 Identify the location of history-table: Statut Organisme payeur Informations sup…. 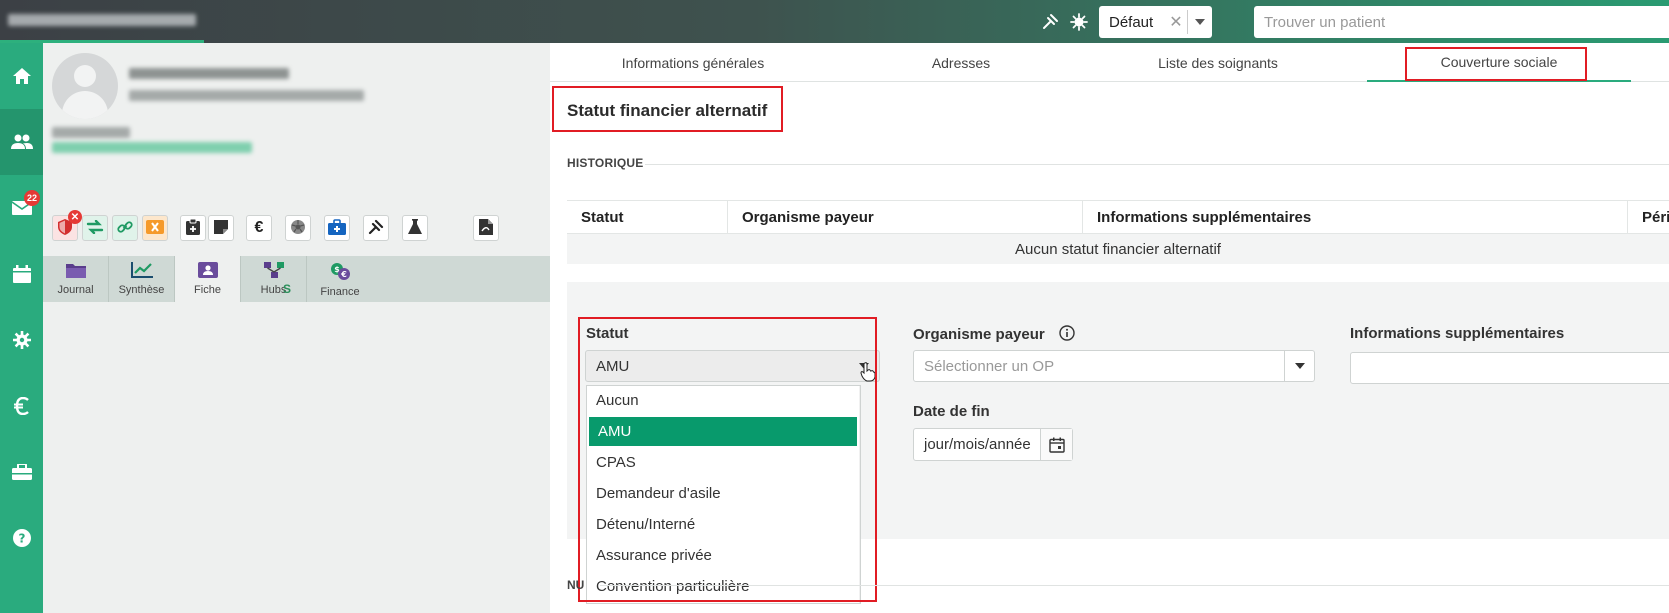
(1118, 232).